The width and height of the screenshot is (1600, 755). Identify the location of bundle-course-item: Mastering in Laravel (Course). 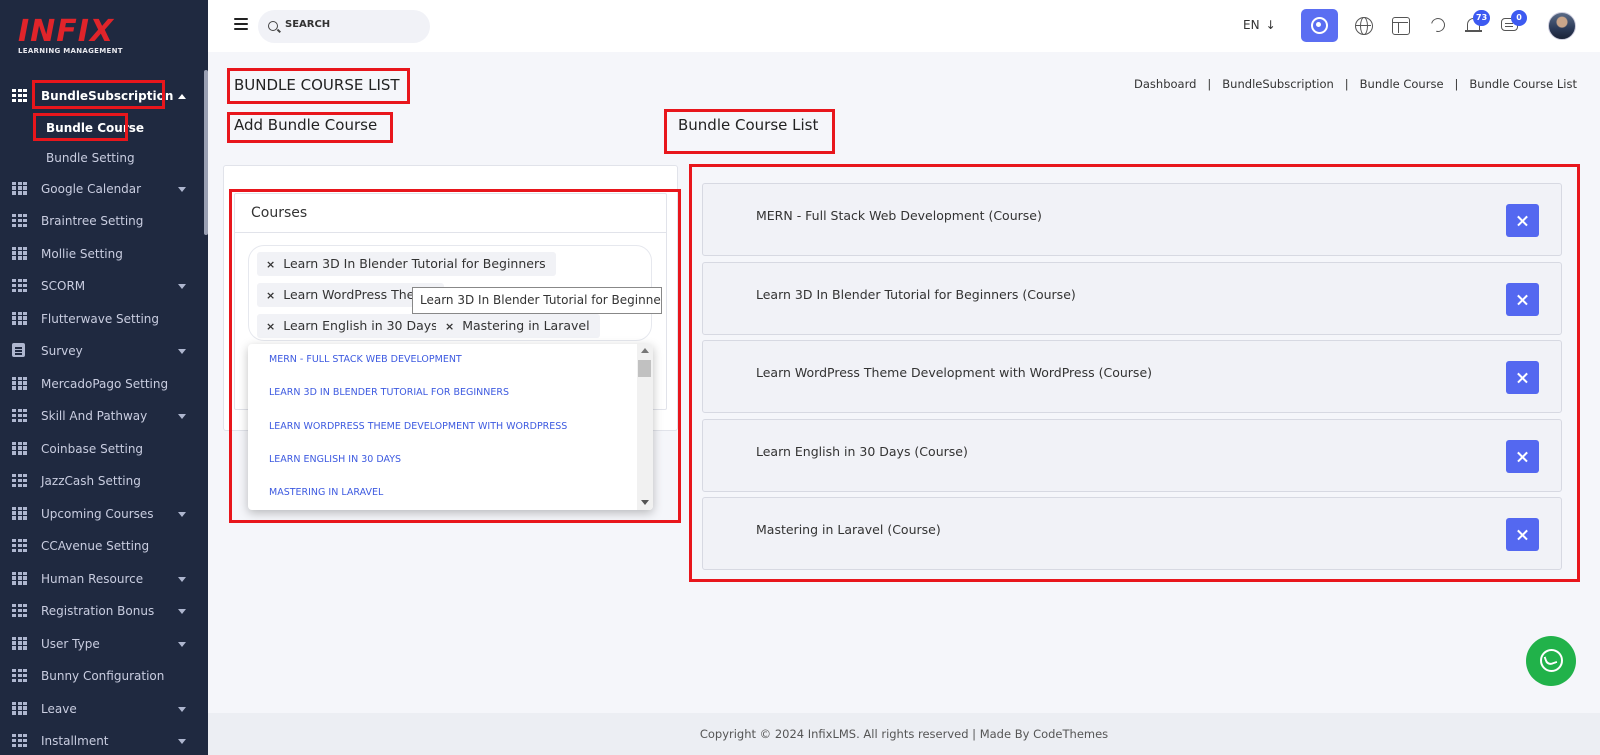
(1132, 533).